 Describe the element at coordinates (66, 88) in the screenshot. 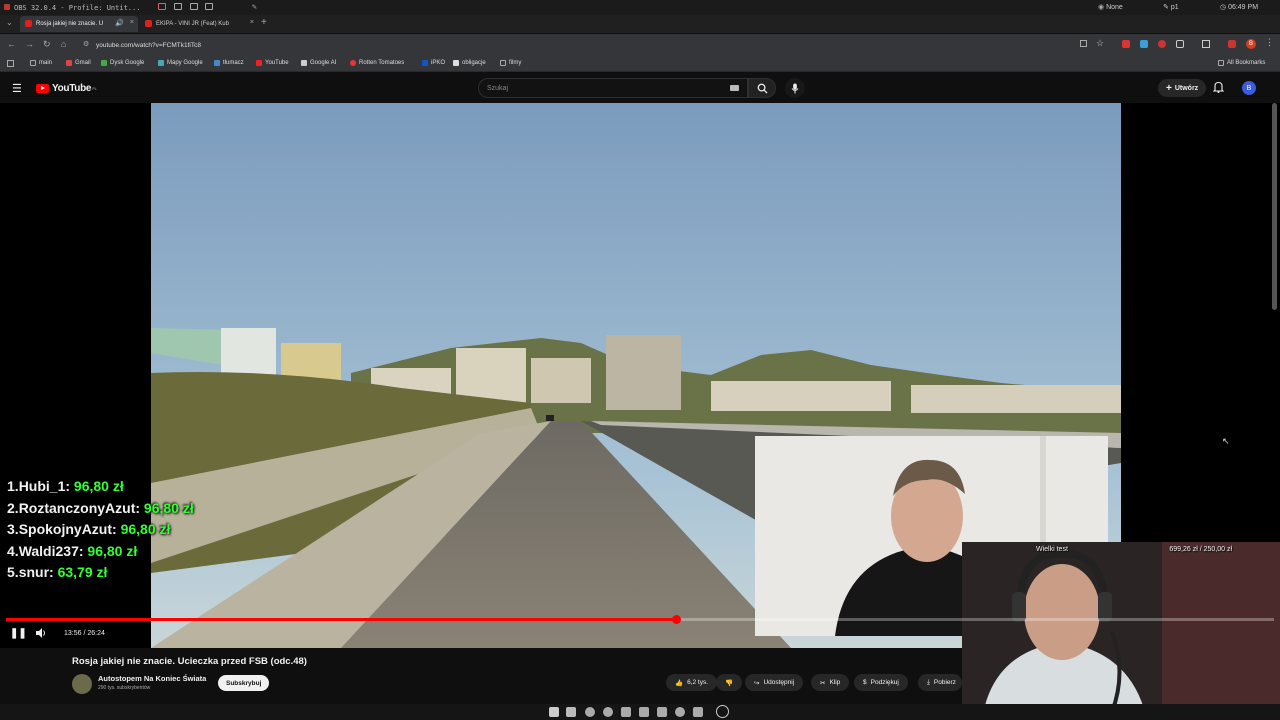

I see `youtube-logo: YouTube PL` at that location.